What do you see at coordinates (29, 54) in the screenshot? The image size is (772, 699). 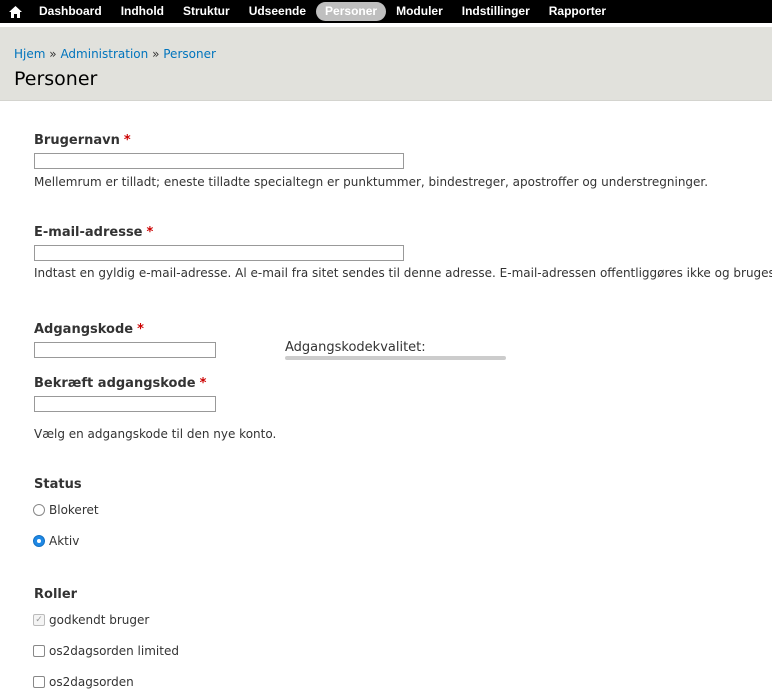 I see `breadcrumb-link-hjem: Hjem` at bounding box center [29, 54].